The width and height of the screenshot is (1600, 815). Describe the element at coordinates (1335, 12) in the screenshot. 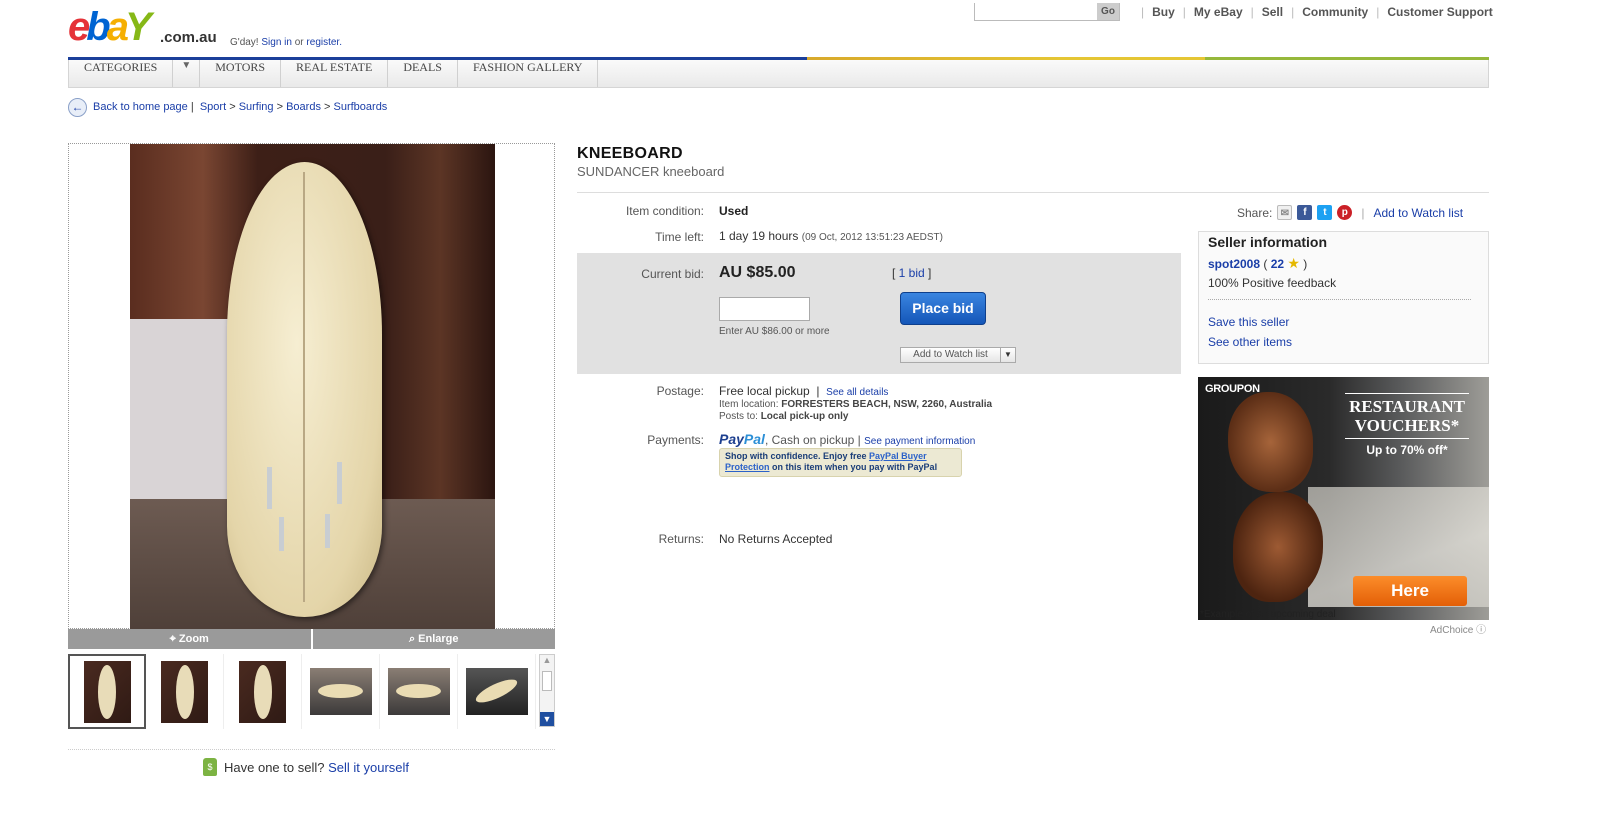

I see `top-nav-community: Community` at that location.